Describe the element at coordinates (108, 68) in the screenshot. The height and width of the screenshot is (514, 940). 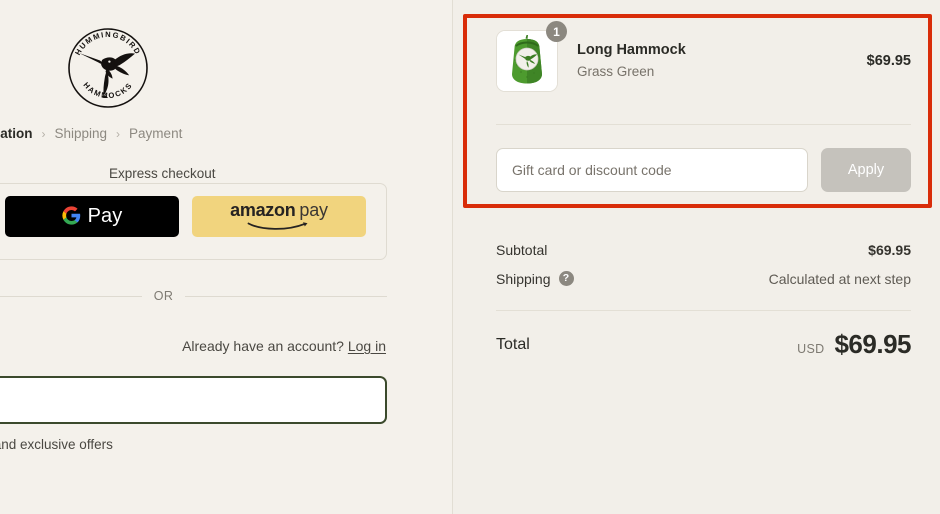
I see `hummingbird-logo: HUMMINGBIRD HAMMOCKS` at that location.